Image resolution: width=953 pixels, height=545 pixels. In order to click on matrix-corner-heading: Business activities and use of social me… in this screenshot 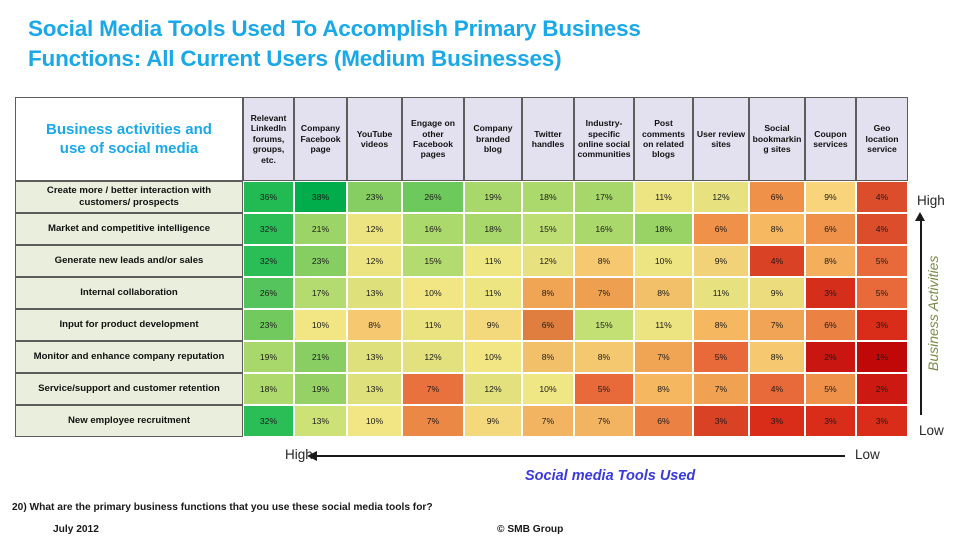, I will do `click(129, 139)`.